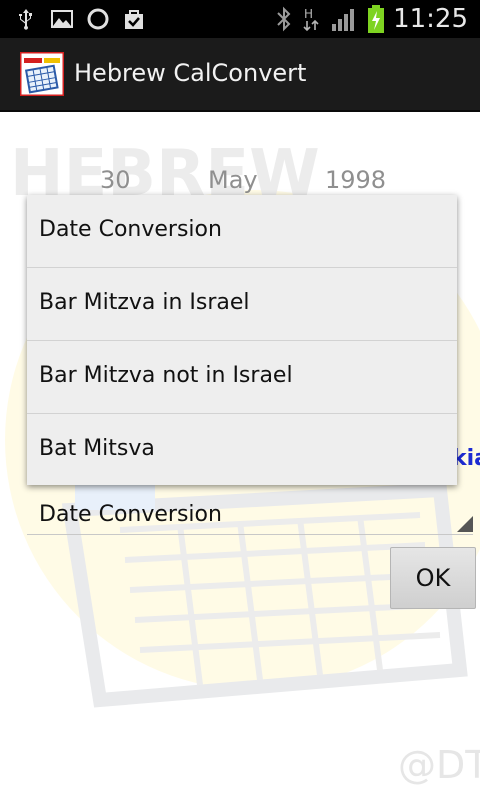  Describe the element at coordinates (190, 73) in the screenshot. I see `app-title: Hebrew CalConvert` at that location.